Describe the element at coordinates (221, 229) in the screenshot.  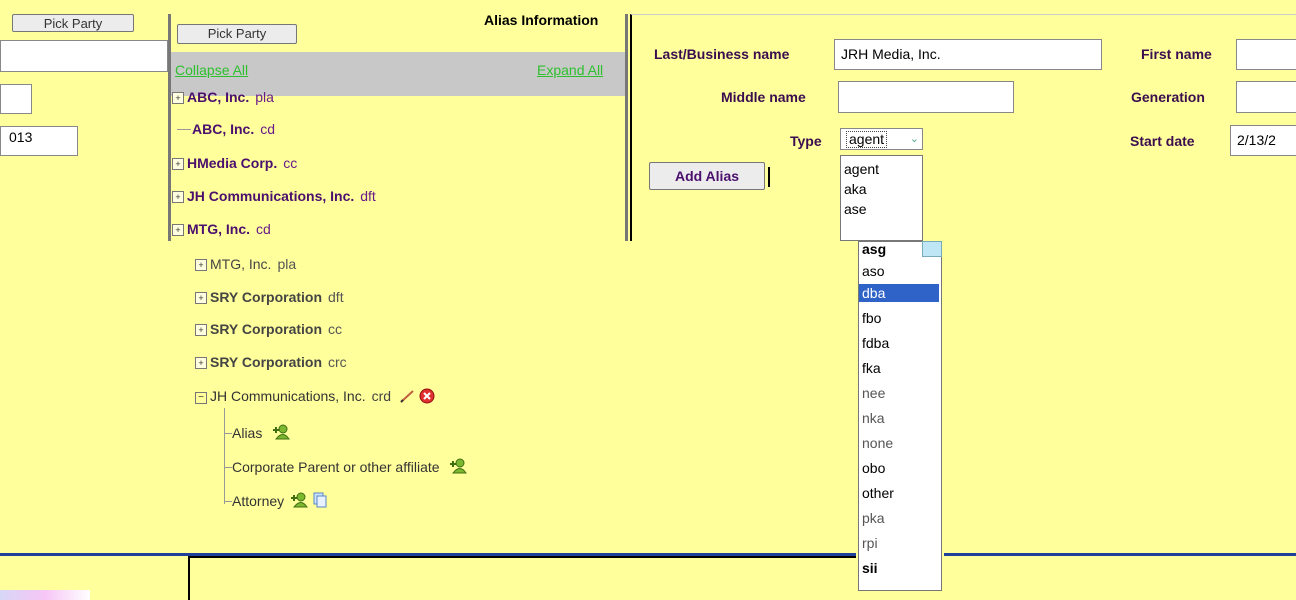
I see `tree-node: + MTG, Inc. cd` at that location.